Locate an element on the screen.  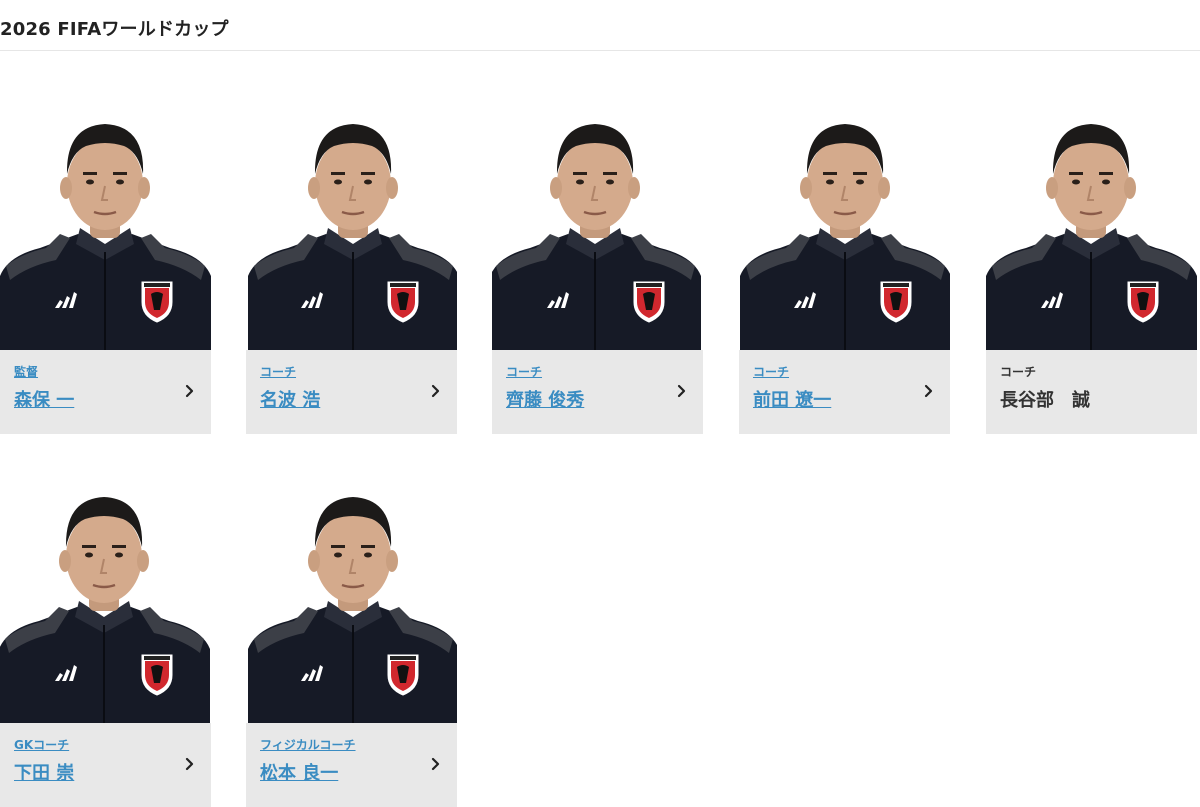
staff-role: GKコーチ is located at coordinates (41, 745).